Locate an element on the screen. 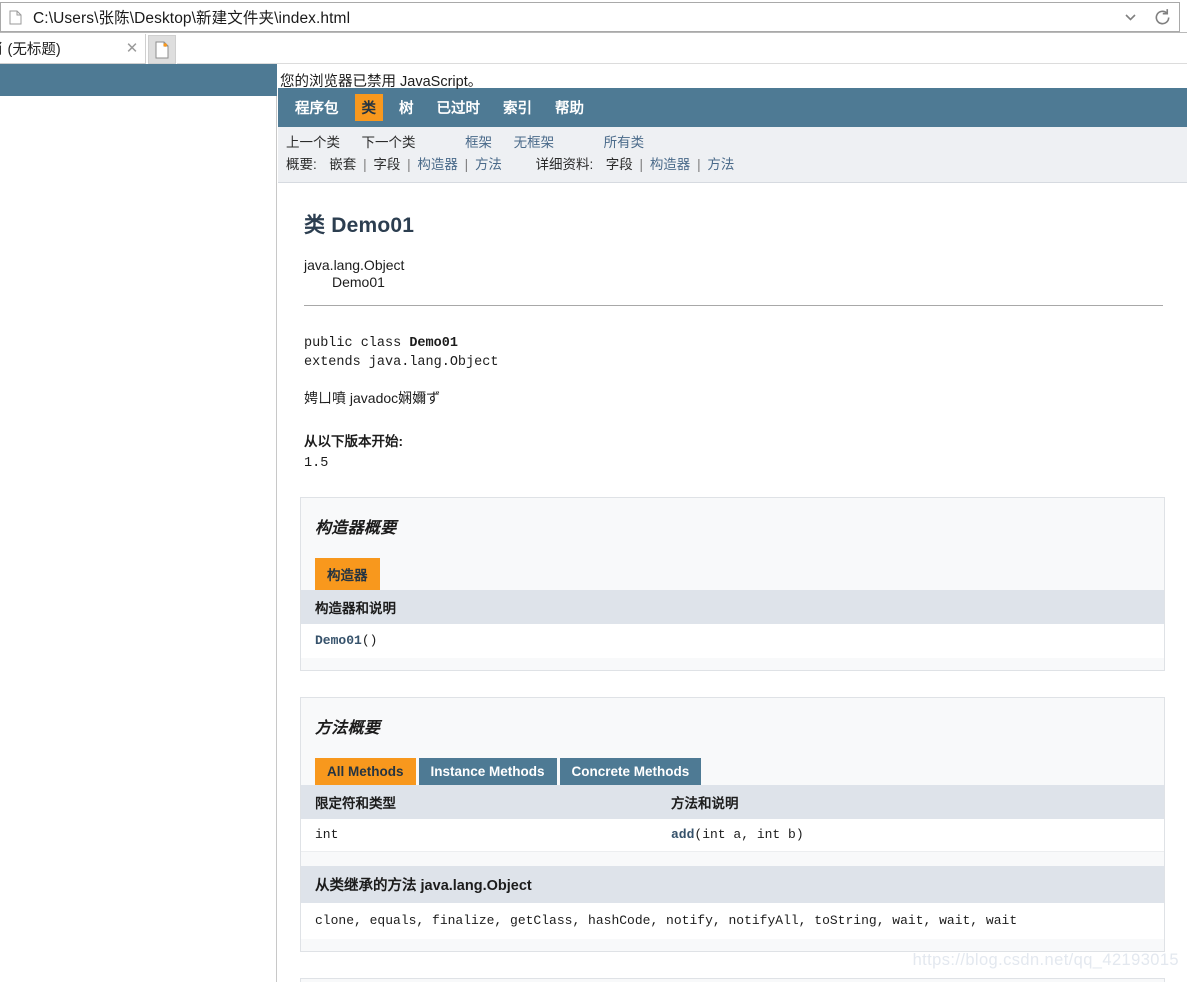 This screenshot has height=982, width=1187. hierarchy-leaf: Demo01 is located at coordinates (358, 282).